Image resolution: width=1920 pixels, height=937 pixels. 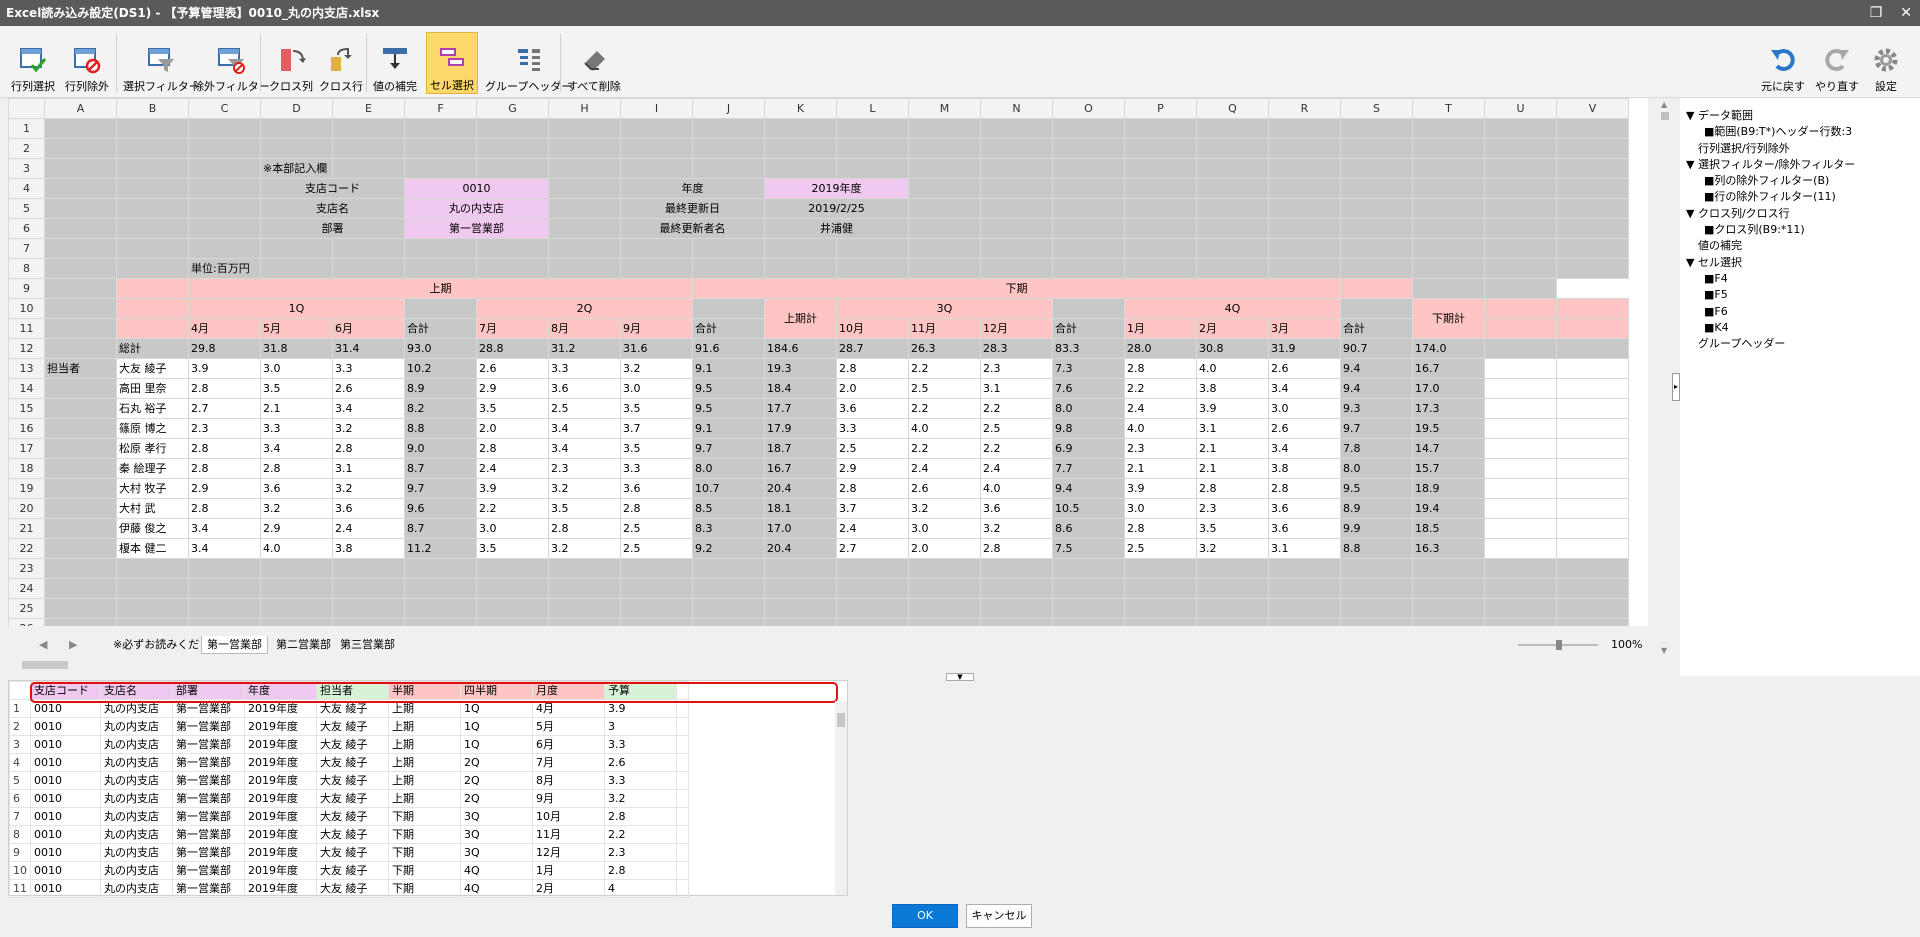 I want to click on tree-item: 値の補完, so click(x=1800, y=246).